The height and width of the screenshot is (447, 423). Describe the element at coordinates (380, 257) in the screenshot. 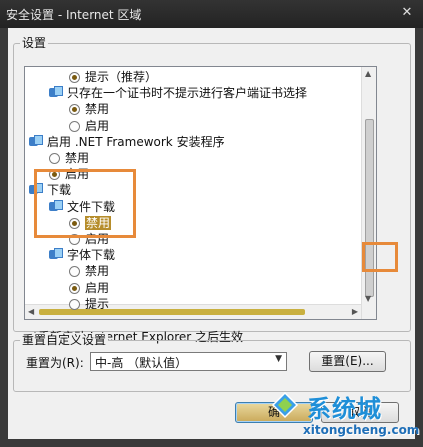

I see `highlight-scrollbar-box` at that location.